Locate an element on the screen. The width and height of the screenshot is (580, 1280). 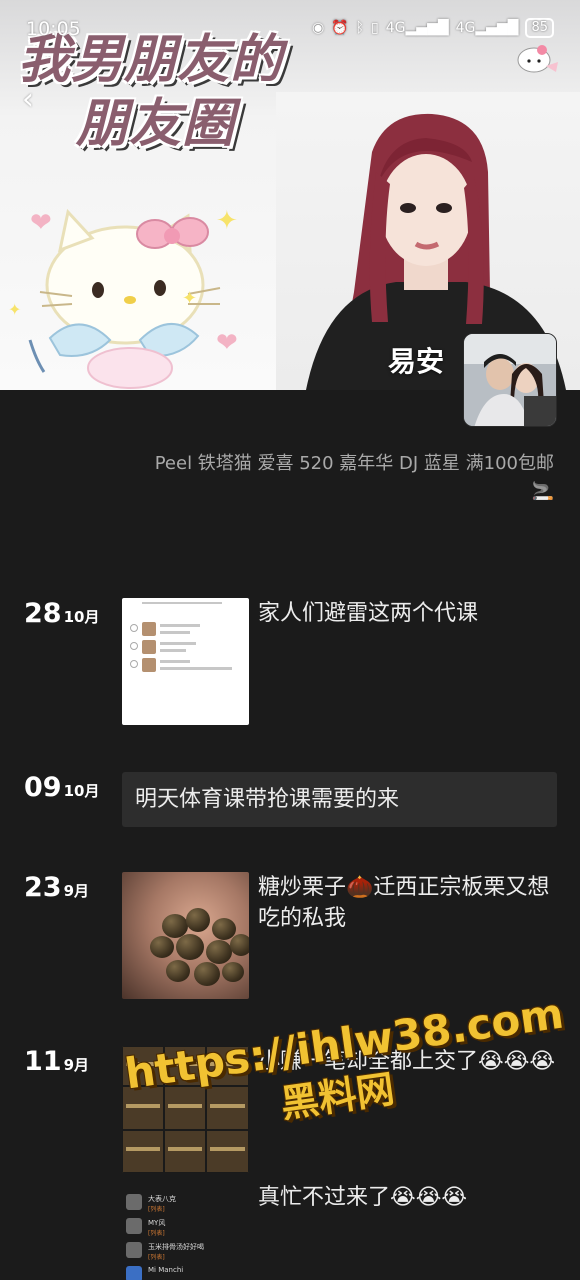
alarm-icon: ⏰ is located at coordinates (340, 28).